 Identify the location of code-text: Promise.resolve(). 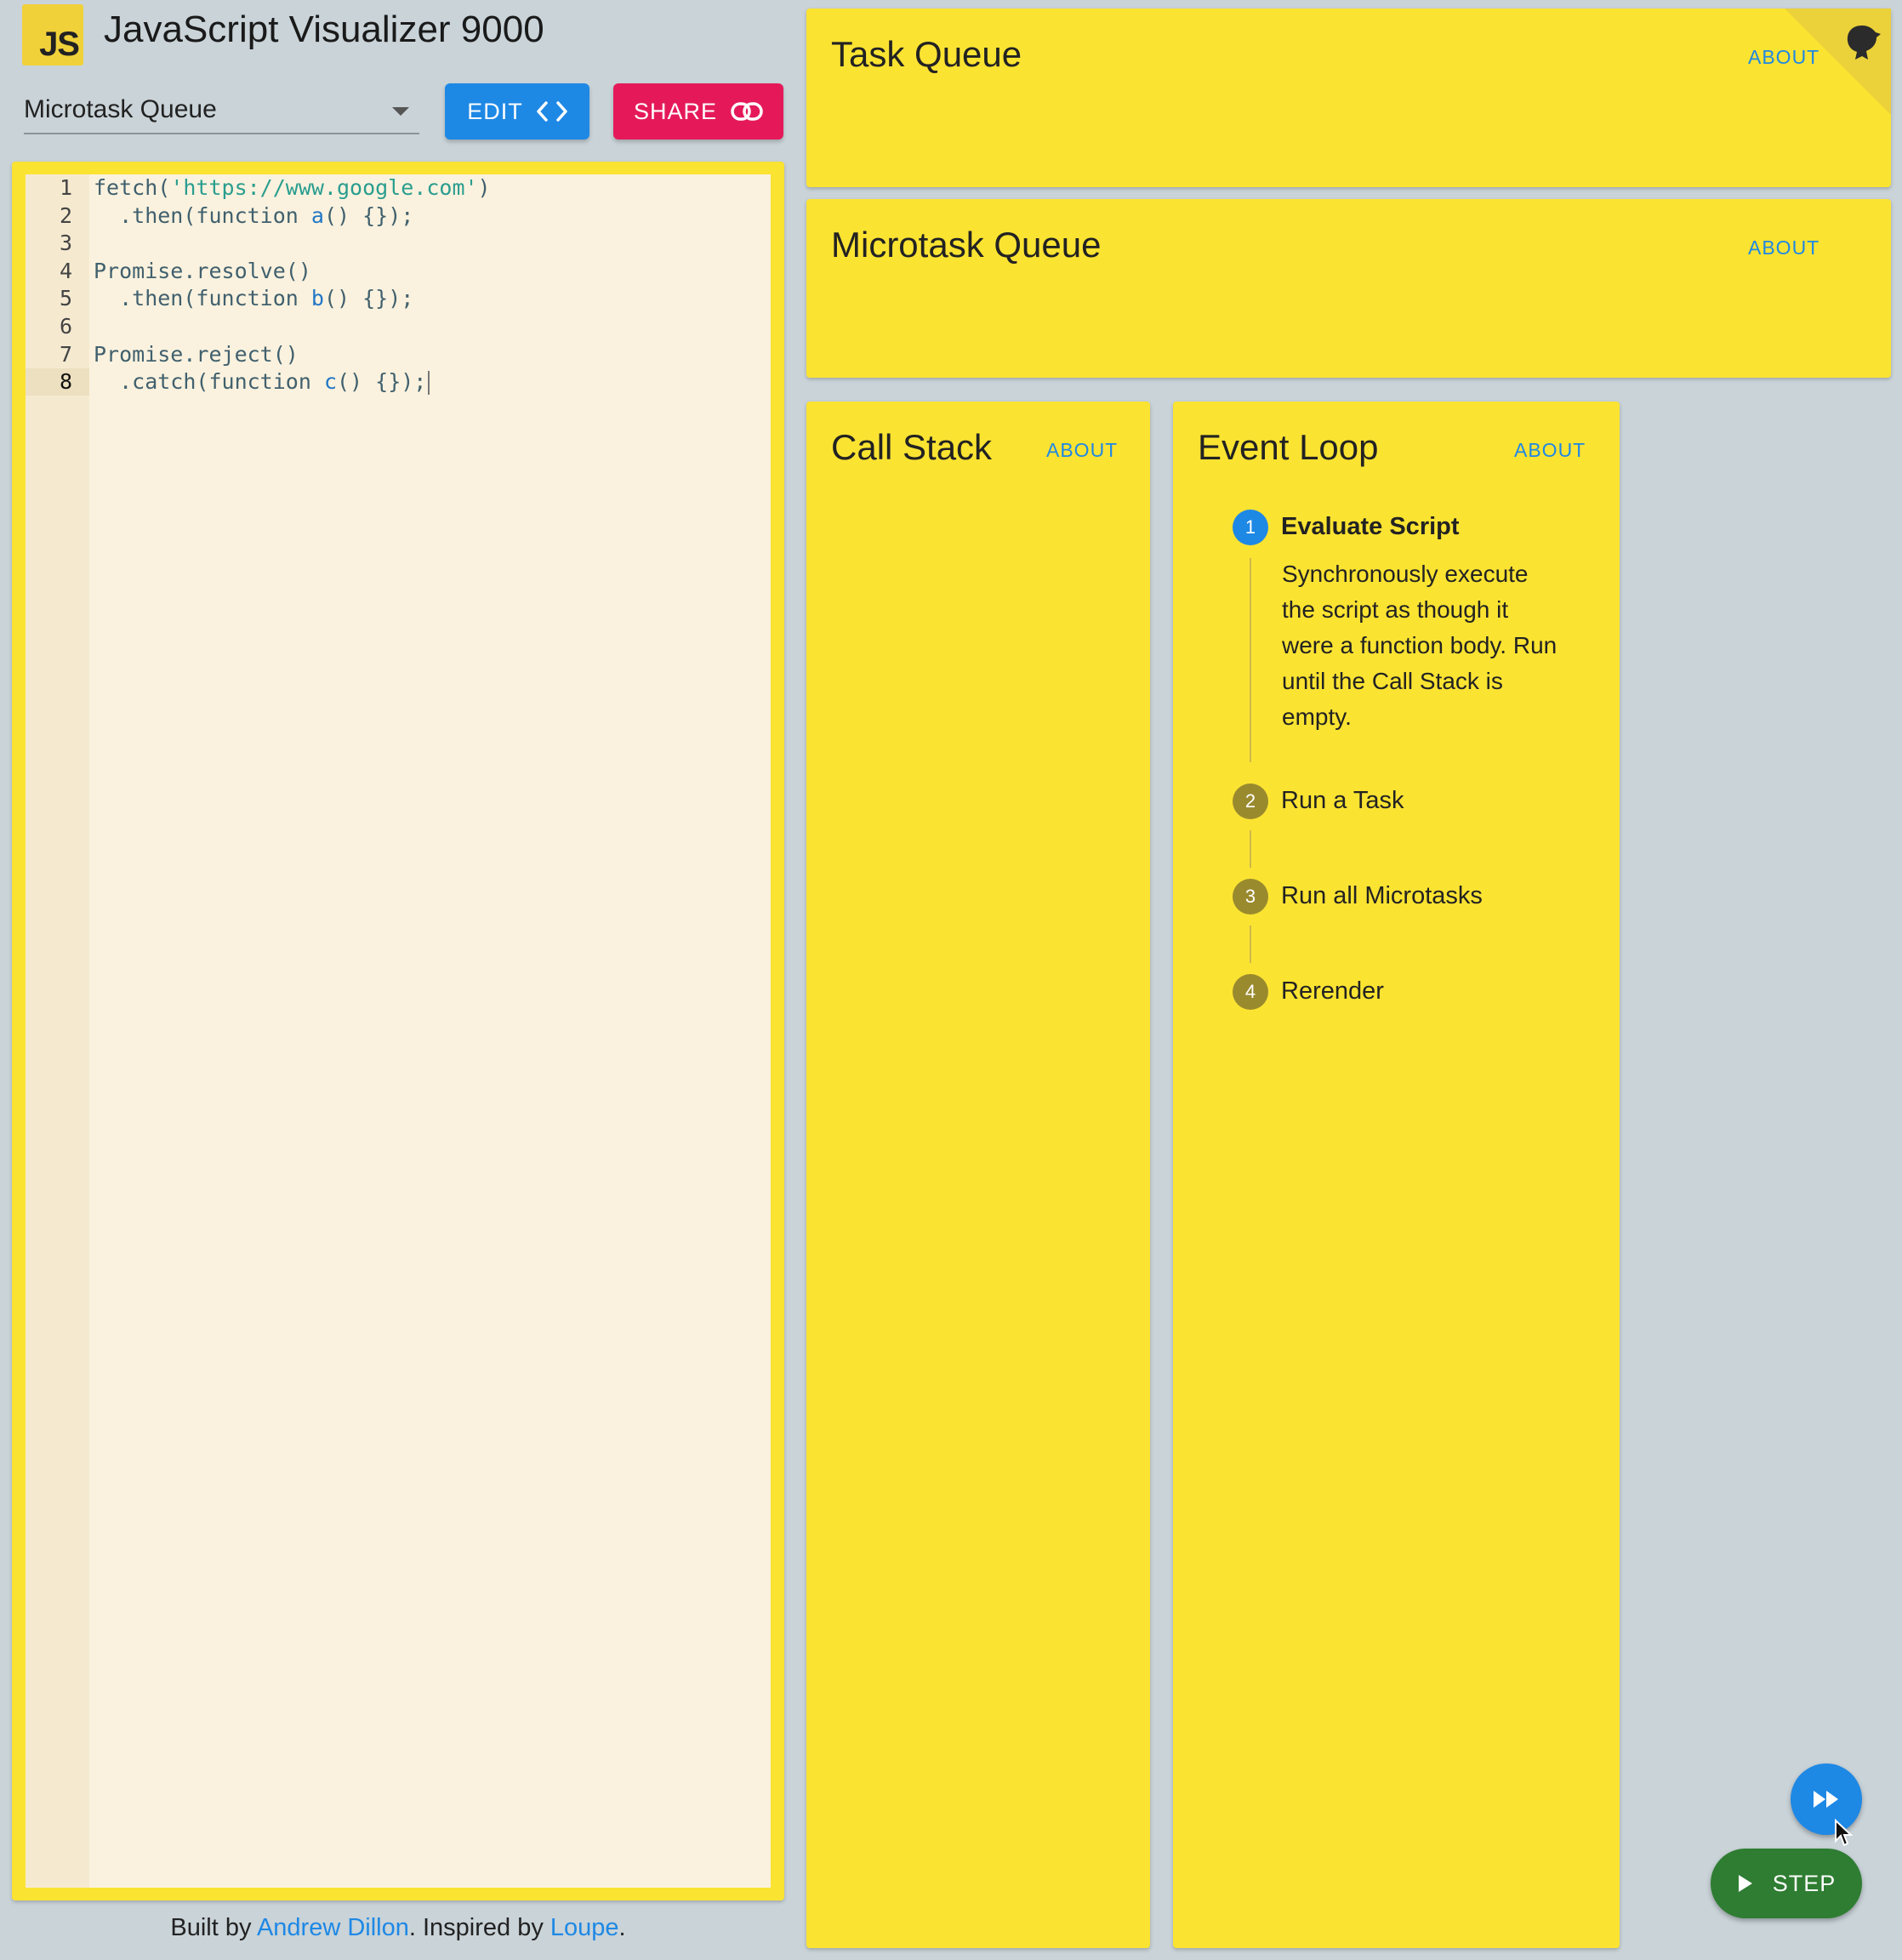
(202, 271).